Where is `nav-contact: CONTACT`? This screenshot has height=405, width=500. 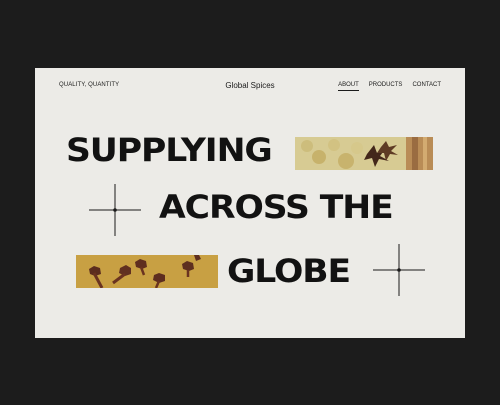 nav-contact: CONTACT is located at coordinates (426, 86).